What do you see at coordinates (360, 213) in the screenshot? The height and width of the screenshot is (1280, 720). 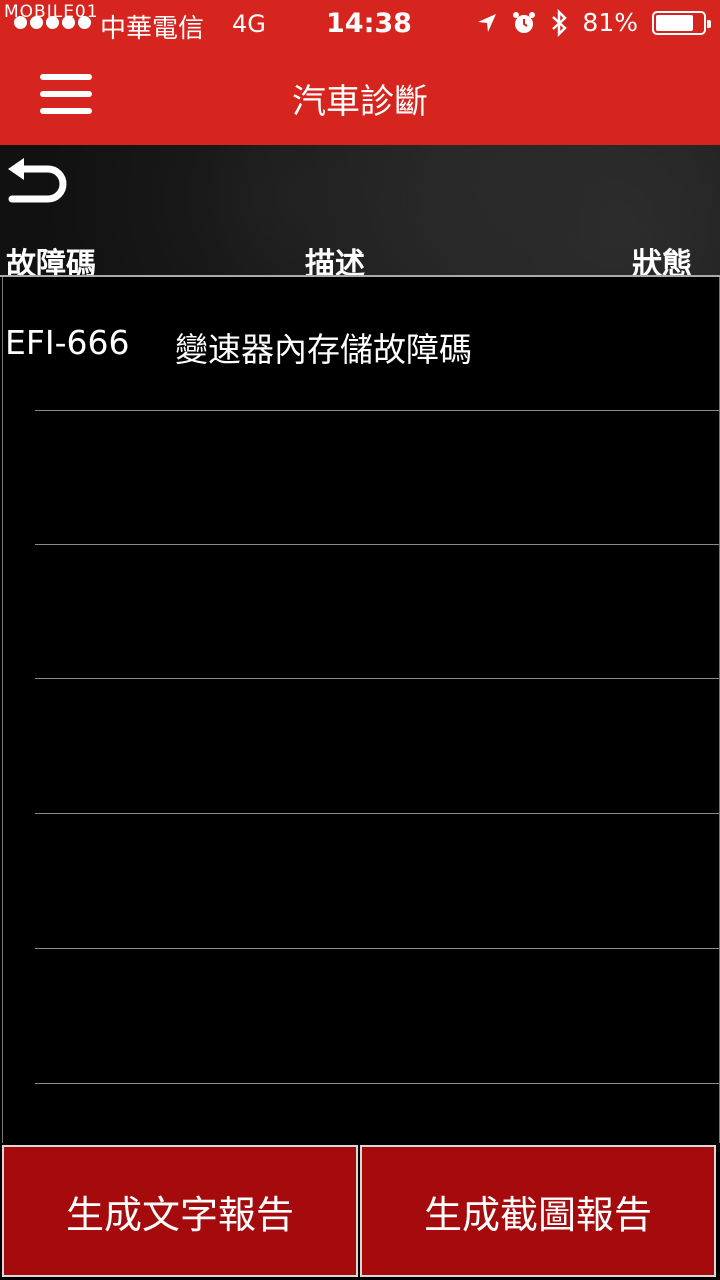 I see `table-header: 故障碼 描述 狀態` at bounding box center [360, 213].